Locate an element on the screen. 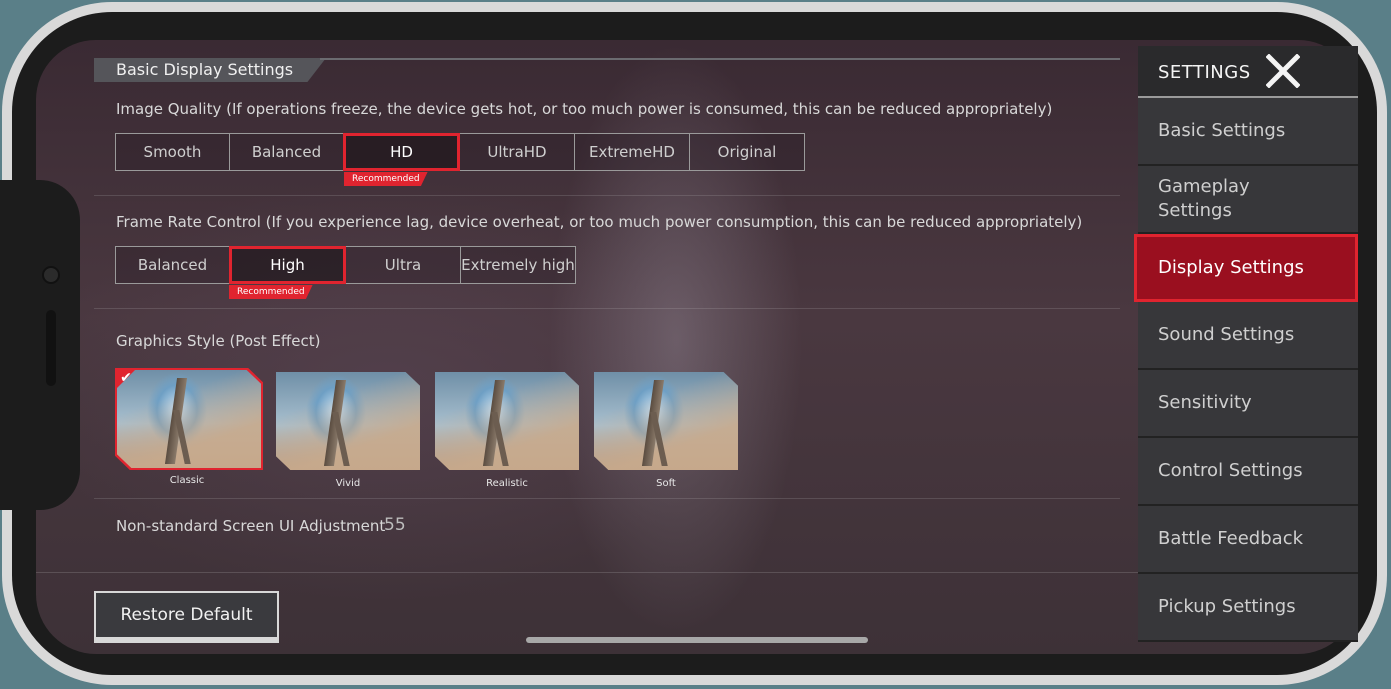 This screenshot has width=1391, height=689. graphics-style-soft-label: Soft is located at coordinates (666, 483).